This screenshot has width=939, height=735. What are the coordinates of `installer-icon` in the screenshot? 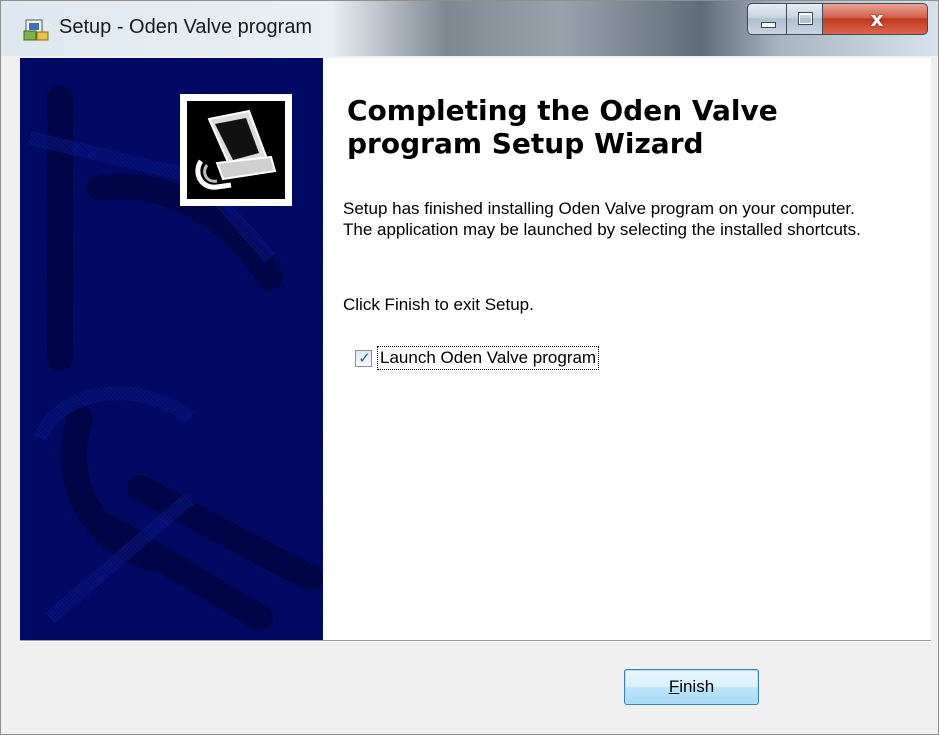 It's located at (36, 30).